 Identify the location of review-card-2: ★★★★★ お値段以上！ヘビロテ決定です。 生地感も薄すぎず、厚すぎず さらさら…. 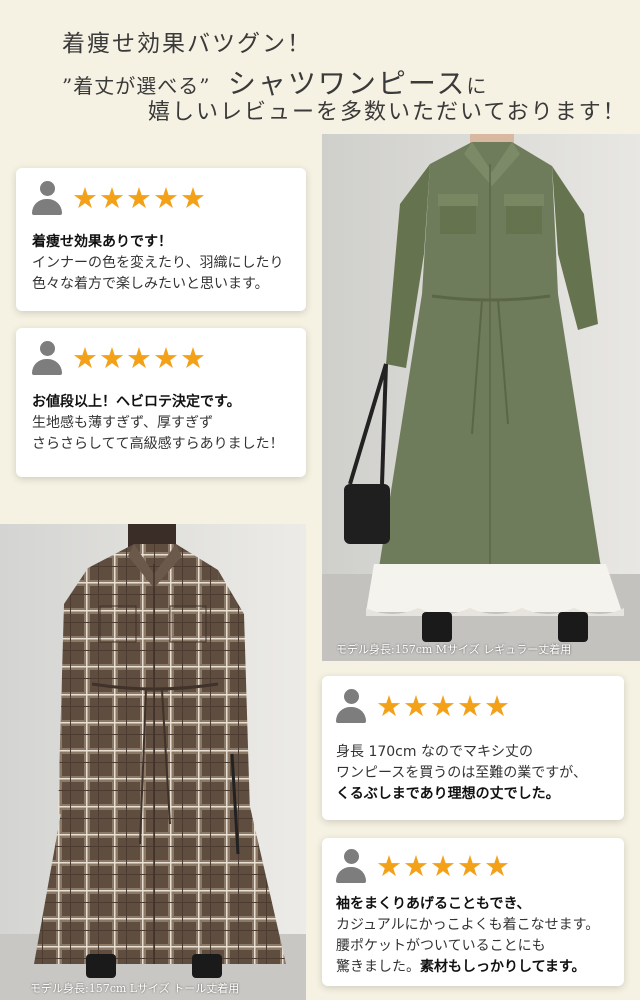
(161, 402).